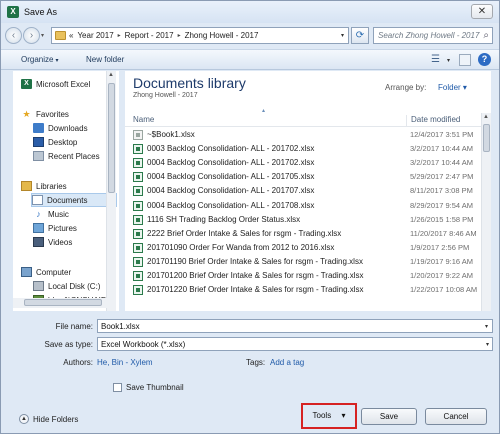  Describe the element at coordinates (66, 286) in the screenshot. I see `nav-item-local-disk: Local Disk (C:)` at that location.